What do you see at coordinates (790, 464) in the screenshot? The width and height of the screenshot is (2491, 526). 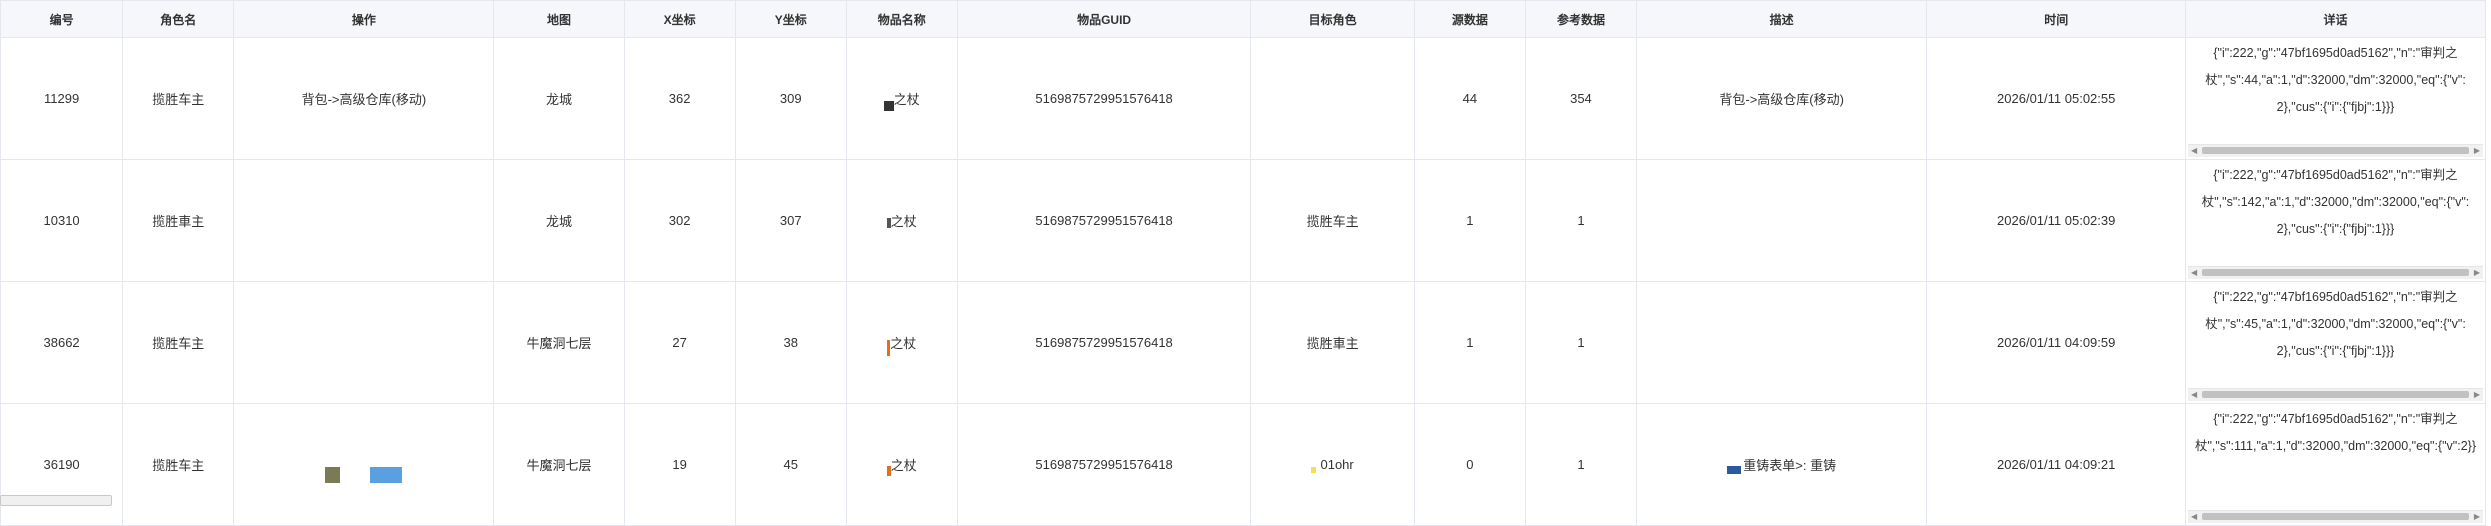 I see `cell-y: 45` at bounding box center [790, 464].